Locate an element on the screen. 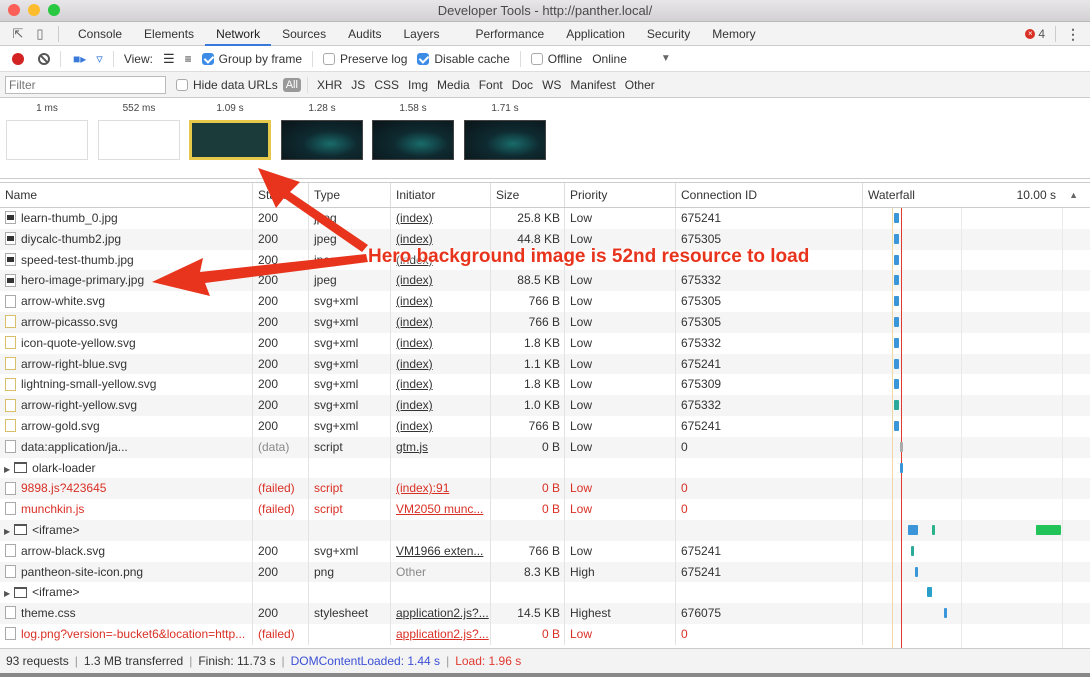 This screenshot has width=1090, height=677. preserve-log-checkbox: Preserve log is located at coordinates (365, 59).